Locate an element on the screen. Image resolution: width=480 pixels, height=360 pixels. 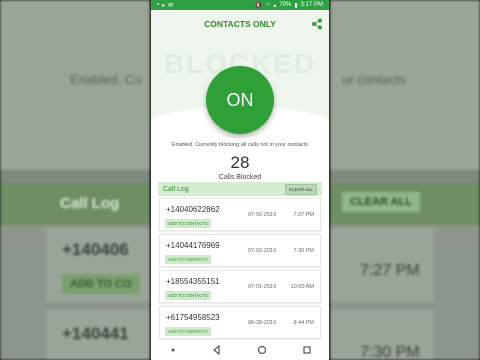
on-toggle-button: ON is located at coordinates (240, 100).